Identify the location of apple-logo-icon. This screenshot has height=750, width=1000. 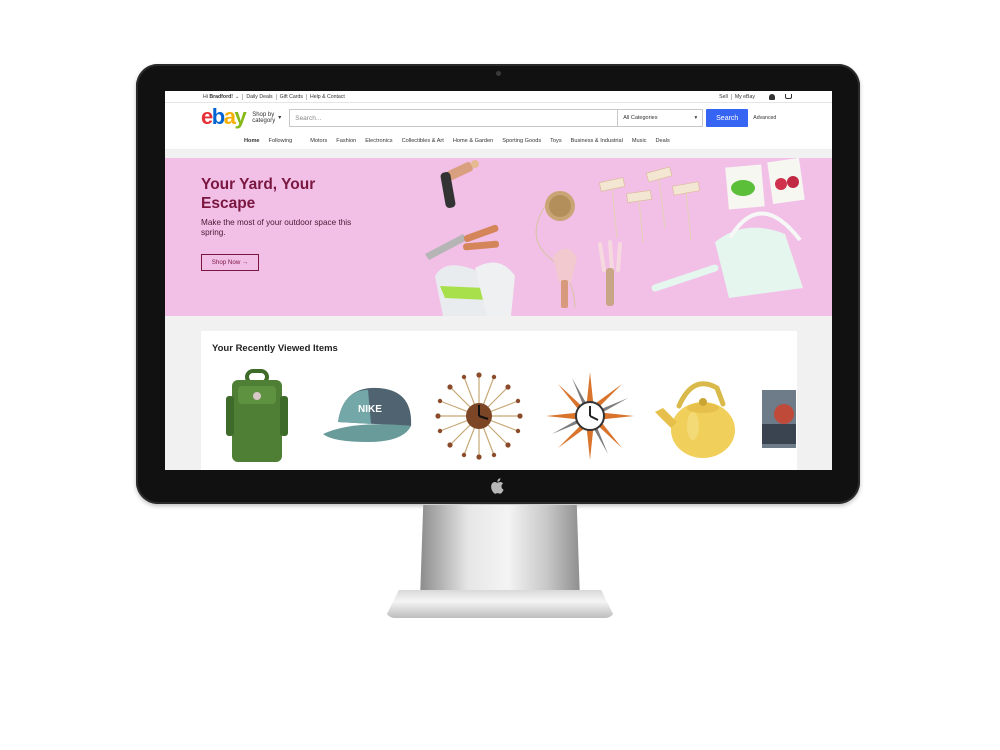
(498, 488).